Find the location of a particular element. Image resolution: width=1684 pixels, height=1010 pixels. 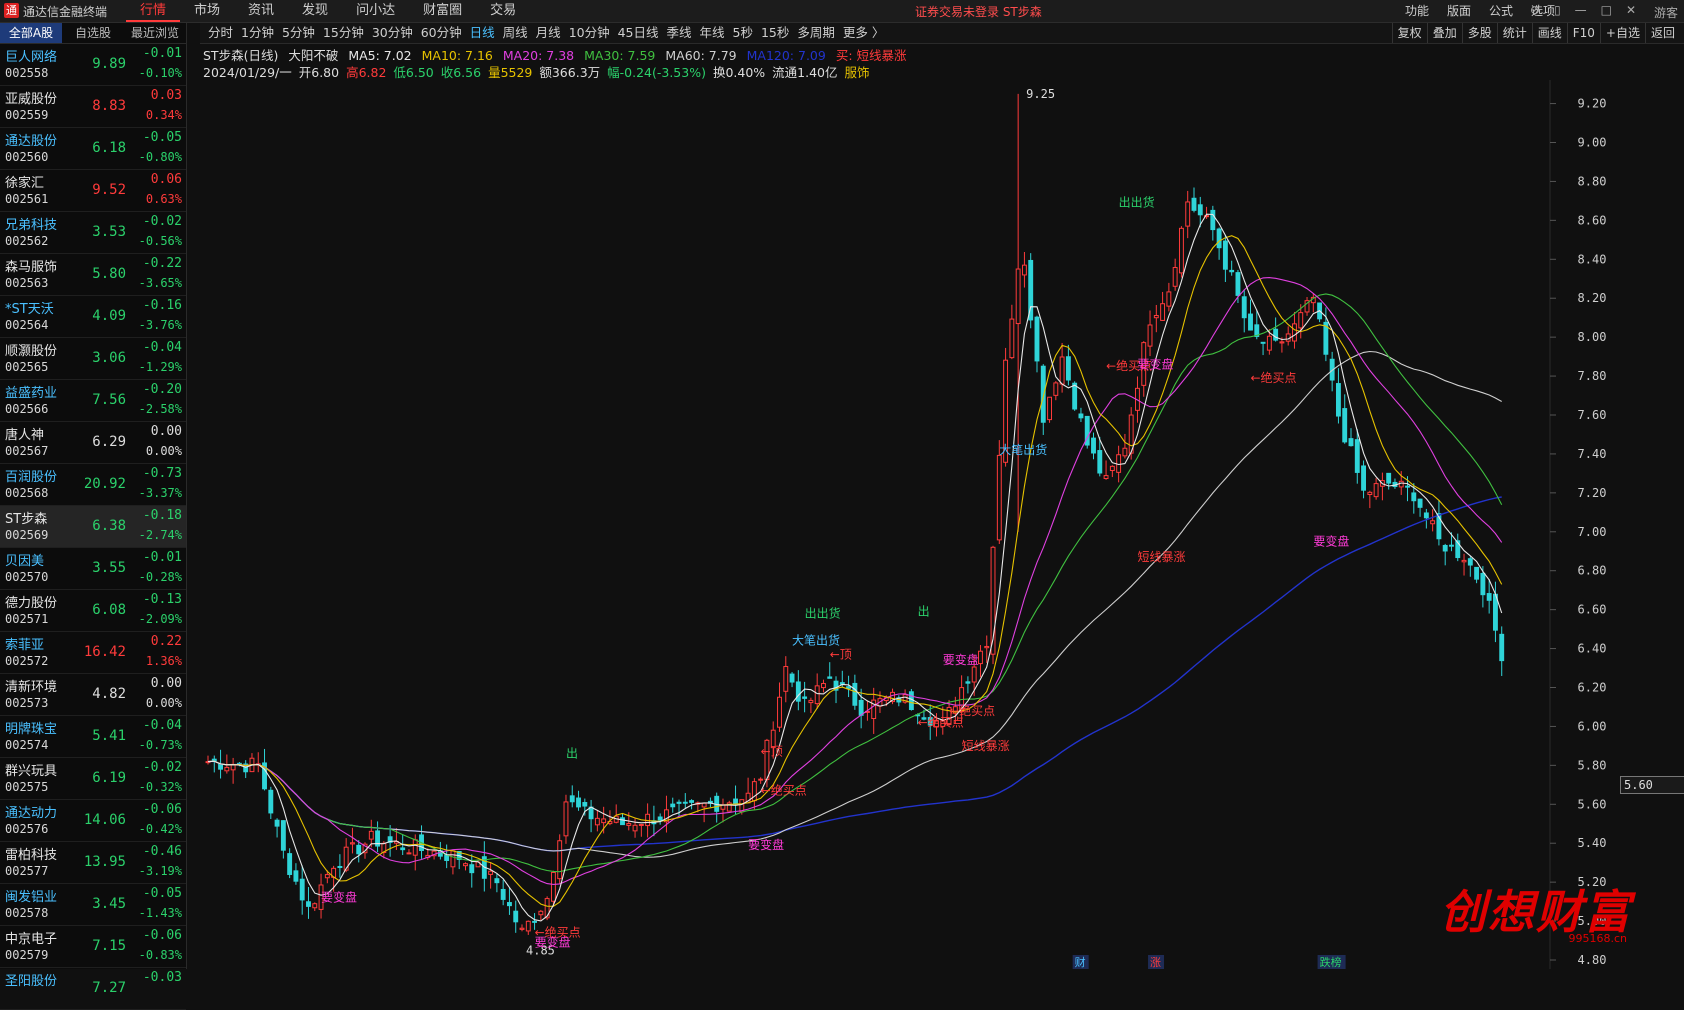

tab-watchlist: 自选股 is located at coordinates (93, 33).